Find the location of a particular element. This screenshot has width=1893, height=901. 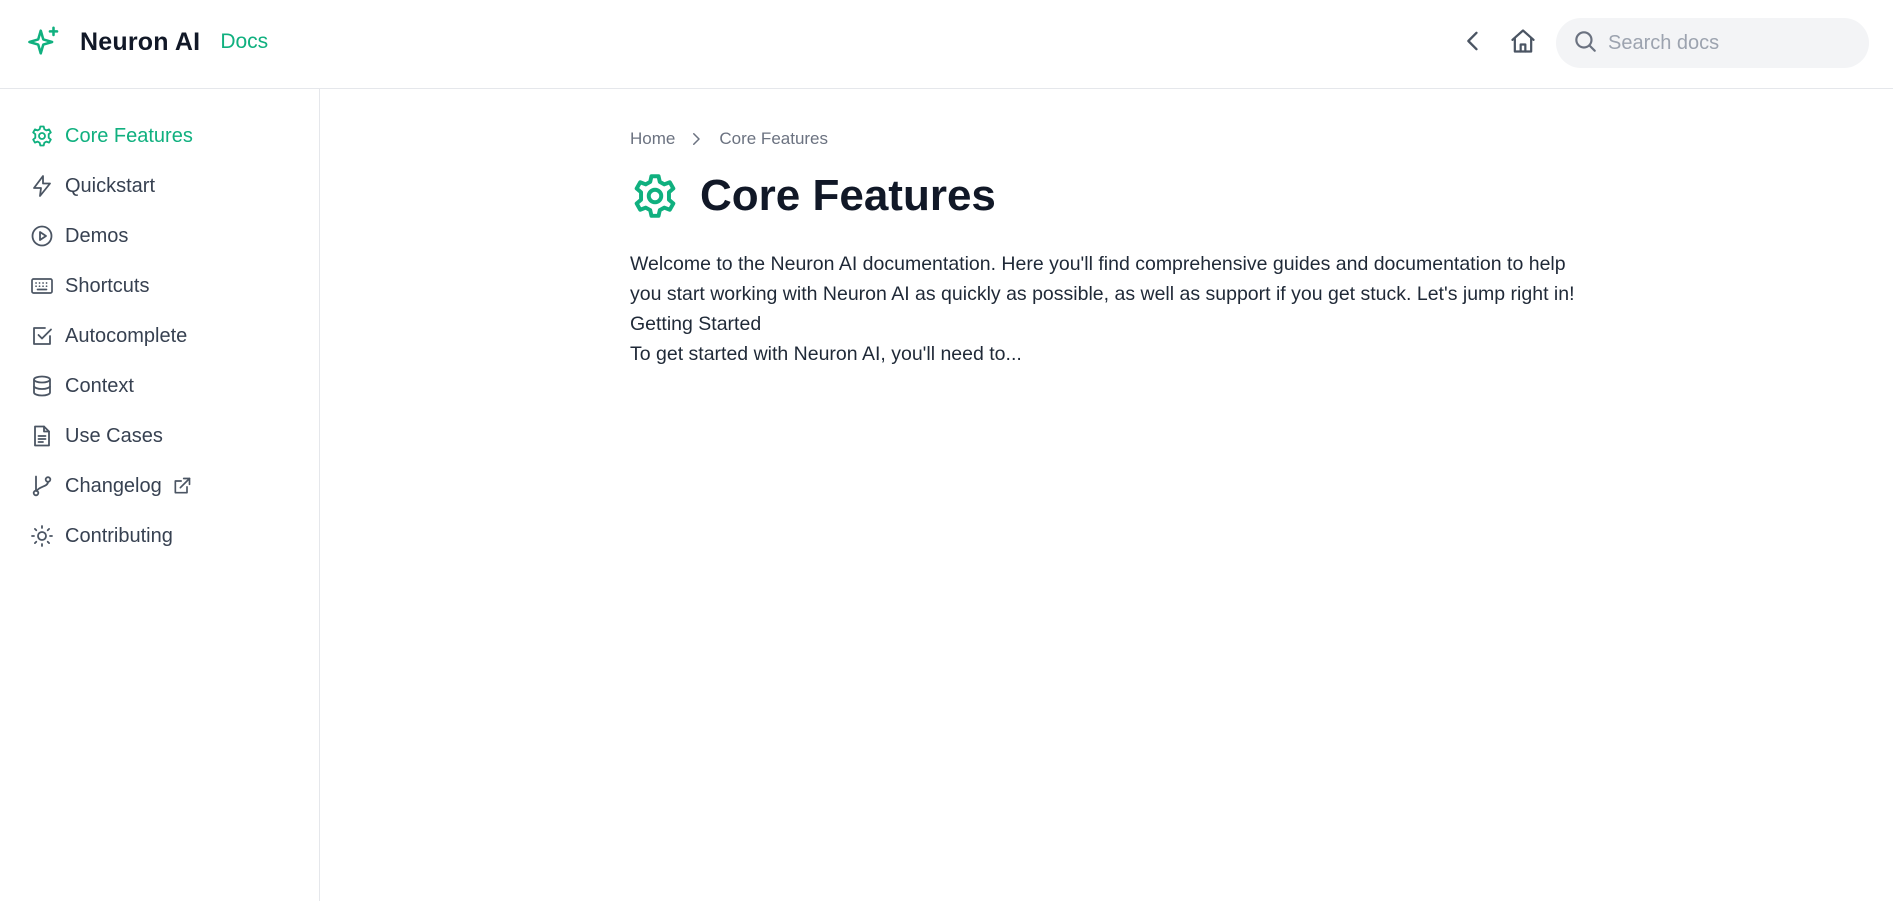

home-icon is located at coordinates (1523, 43).